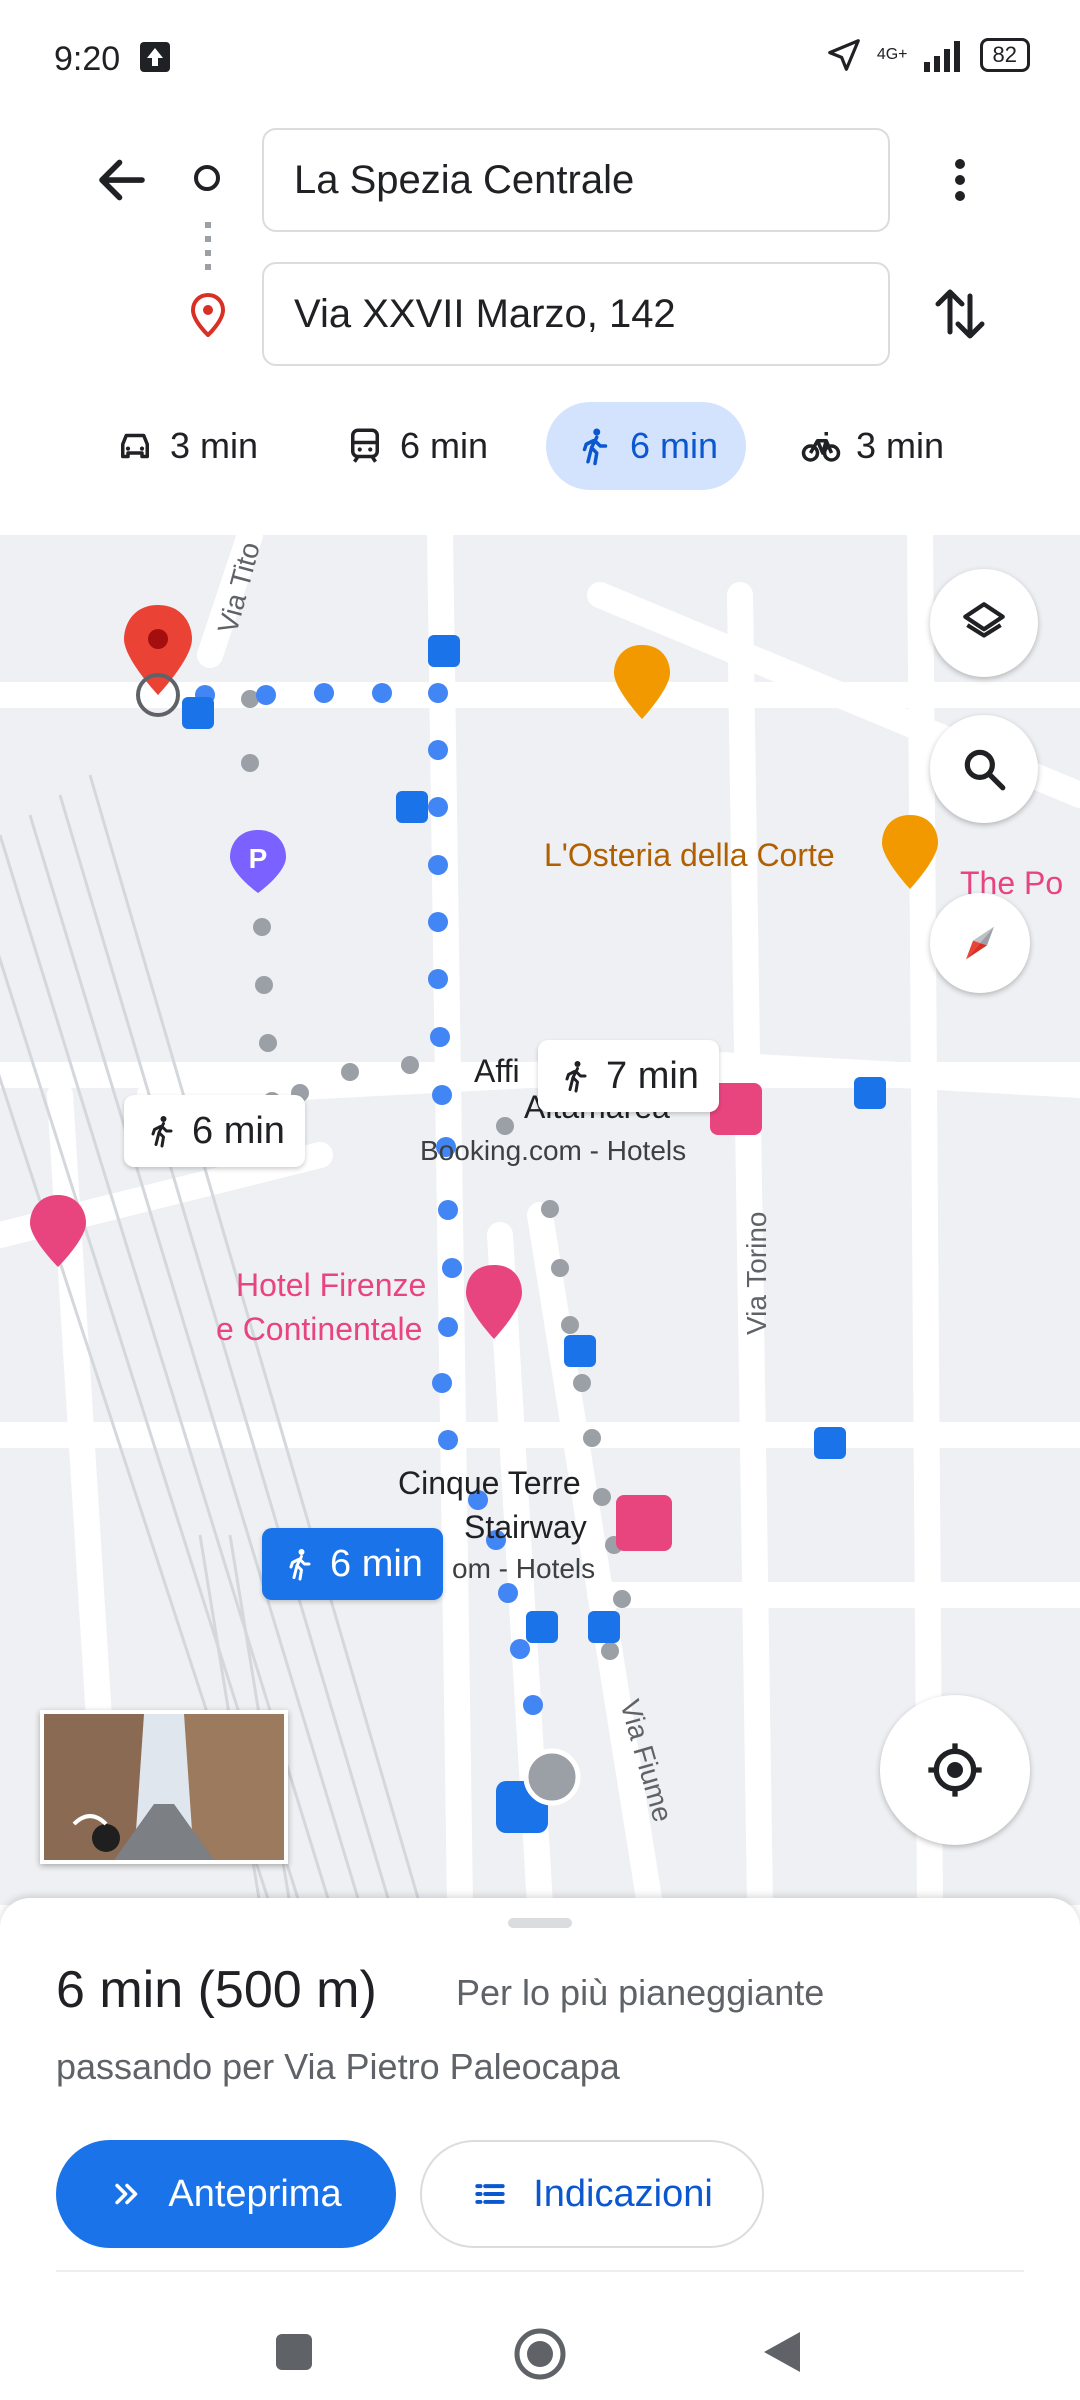 The height and width of the screenshot is (2400, 1080). Describe the element at coordinates (960, 180) in the screenshot. I see `more-options-icon` at that location.